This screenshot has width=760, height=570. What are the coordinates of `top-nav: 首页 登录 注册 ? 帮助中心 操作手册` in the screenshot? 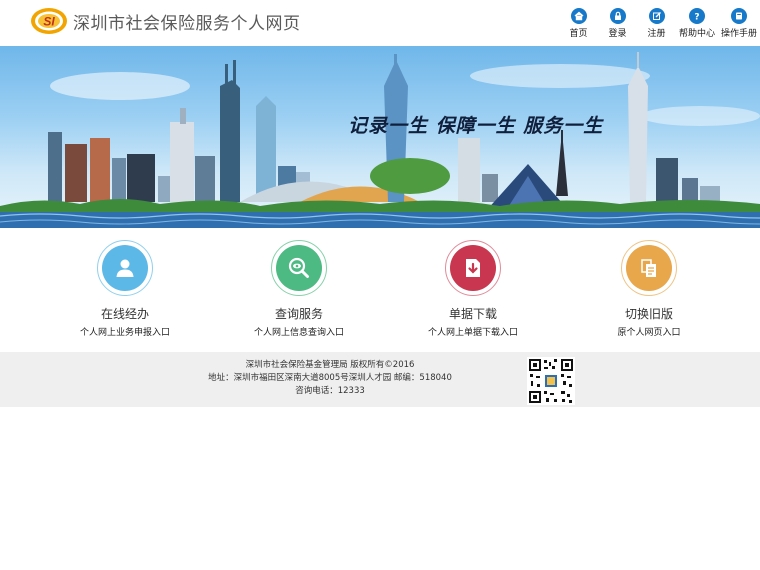 It's located at (659, 25).